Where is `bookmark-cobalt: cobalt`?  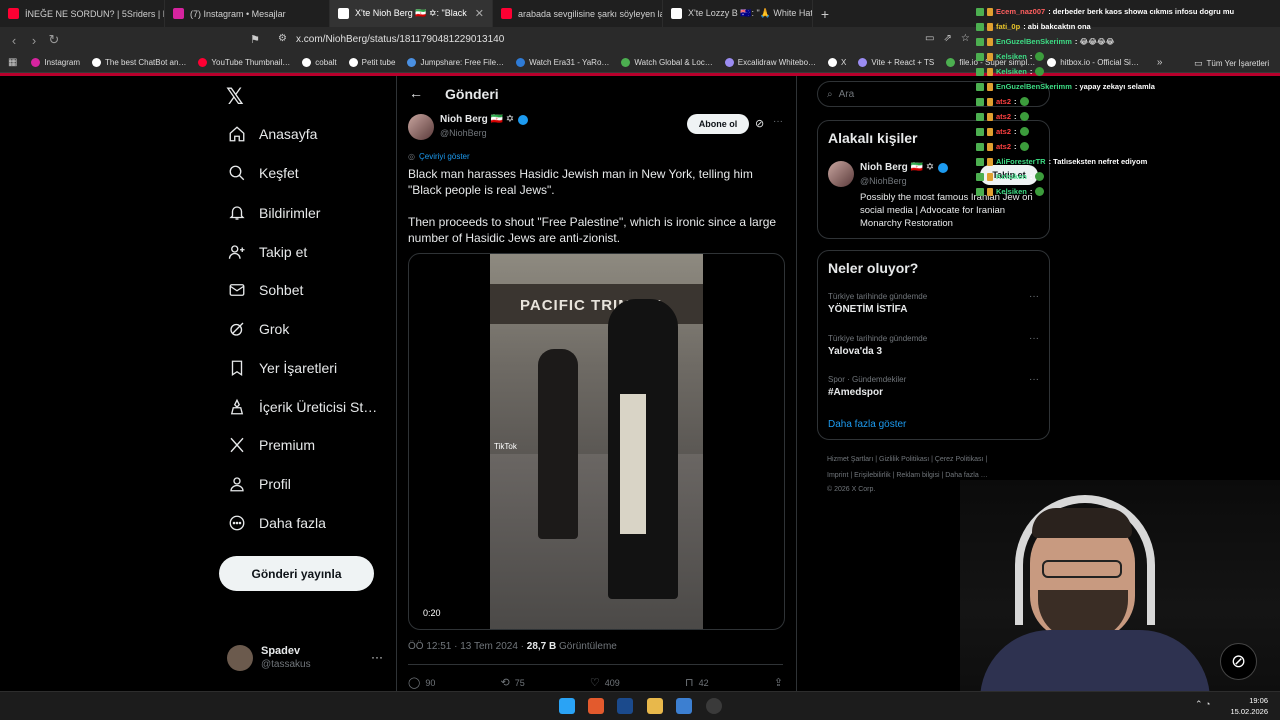 bookmark-cobalt: cobalt is located at coordinates (319, 62).